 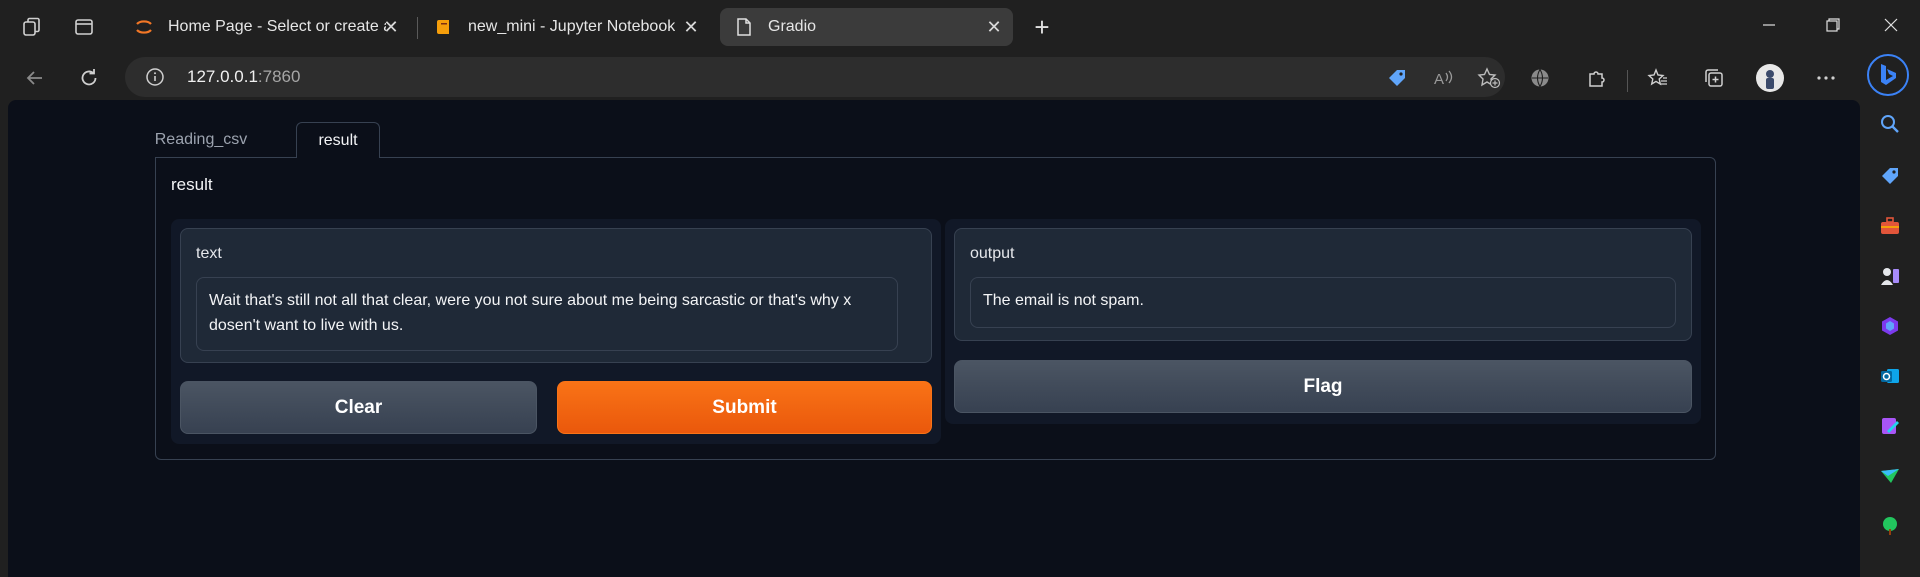 I want to click on extensions-icon, so click(x=1596, y=78).